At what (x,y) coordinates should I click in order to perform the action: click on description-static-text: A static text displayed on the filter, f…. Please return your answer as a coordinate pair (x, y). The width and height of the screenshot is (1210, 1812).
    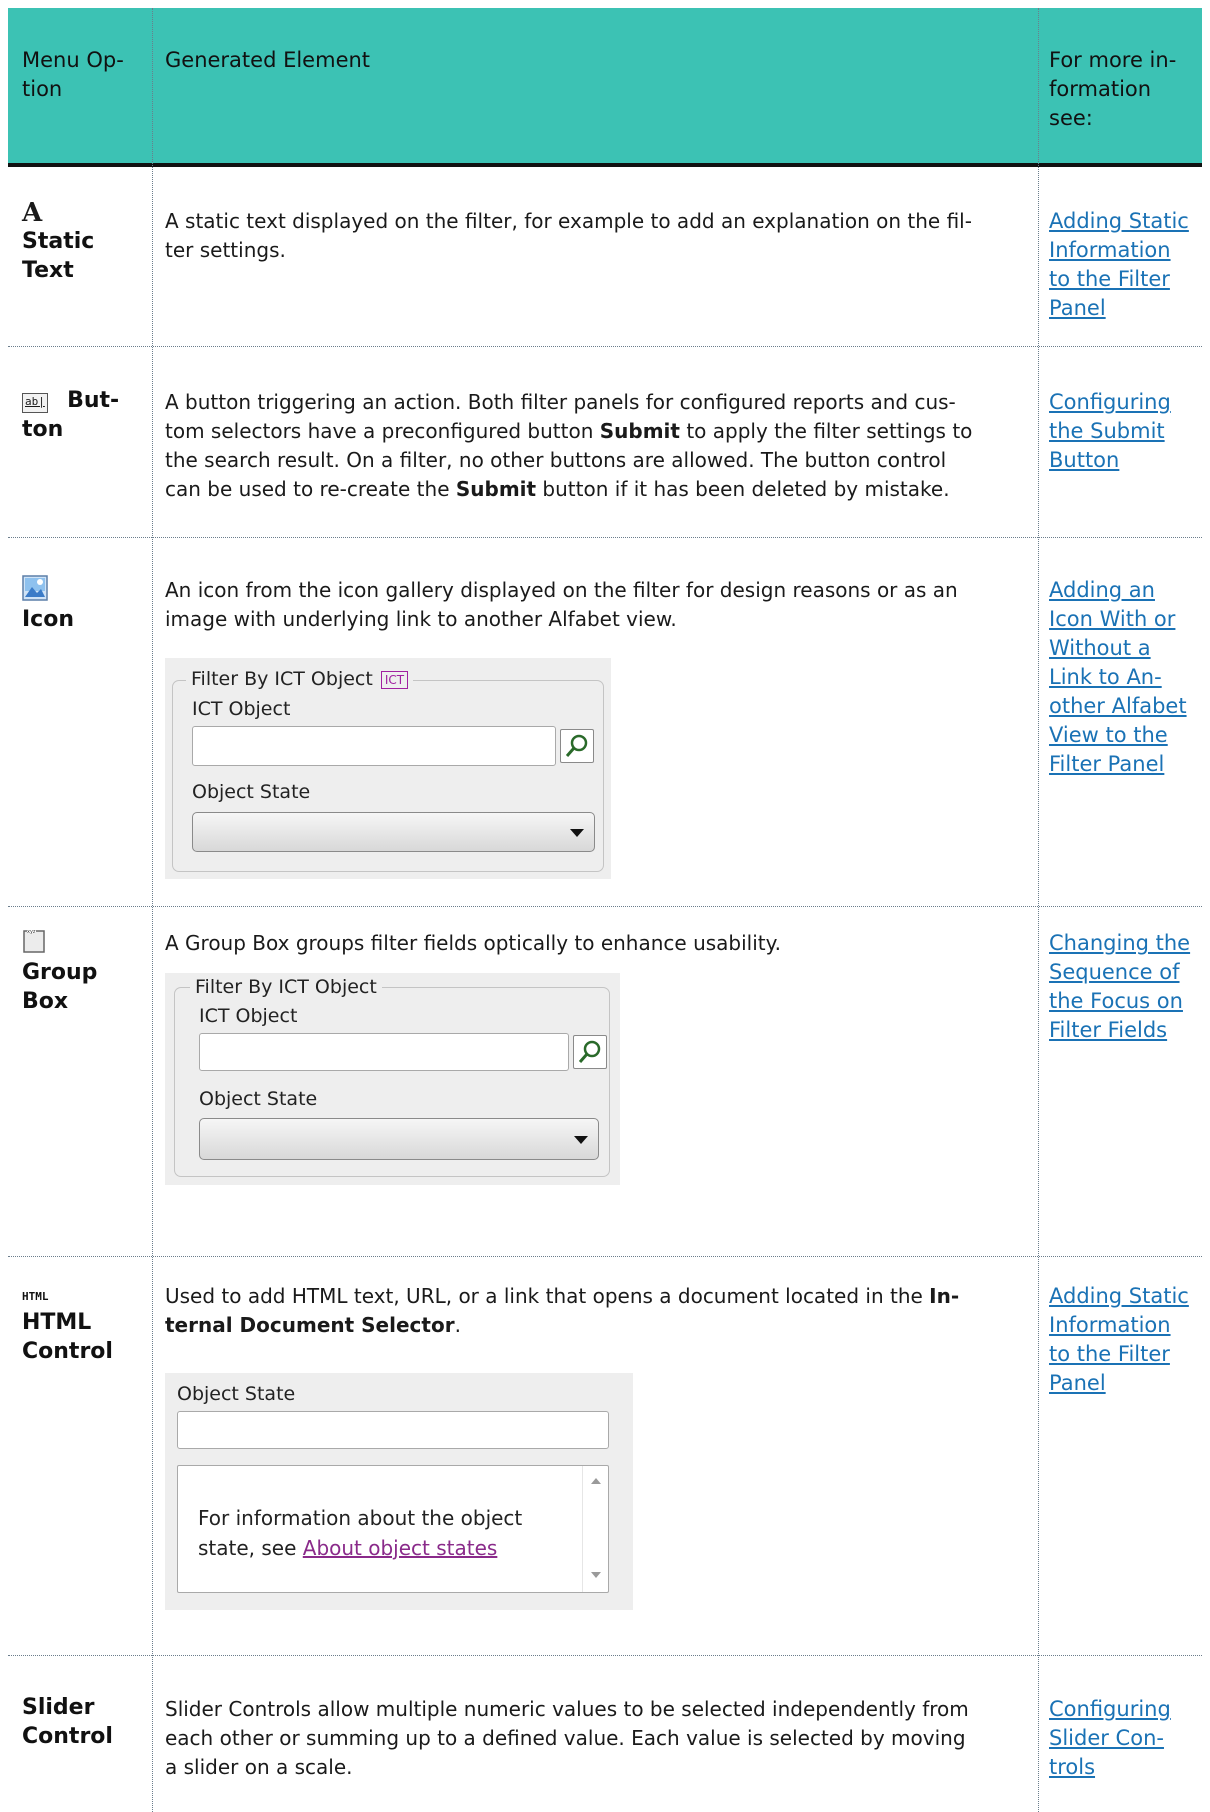
    Looking at the image, I should click on (595, 236).